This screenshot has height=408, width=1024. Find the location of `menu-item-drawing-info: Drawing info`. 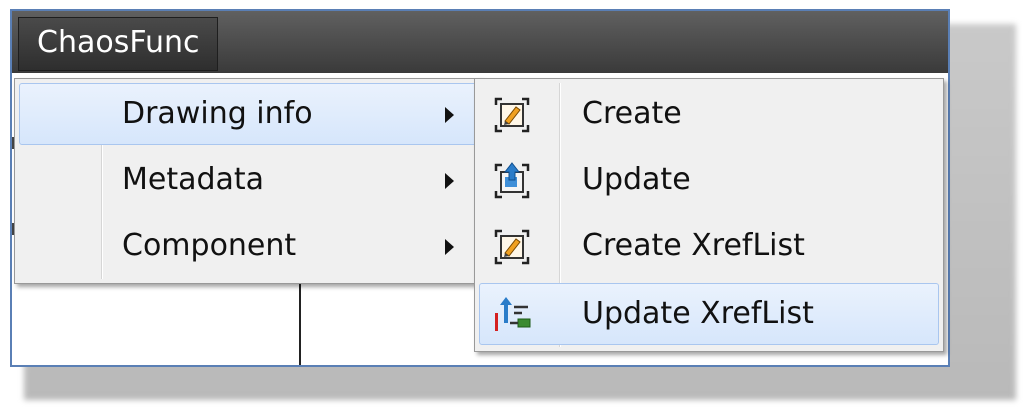

menu-item-drawing-info: Drawing info is located at coordinates (248, 114).